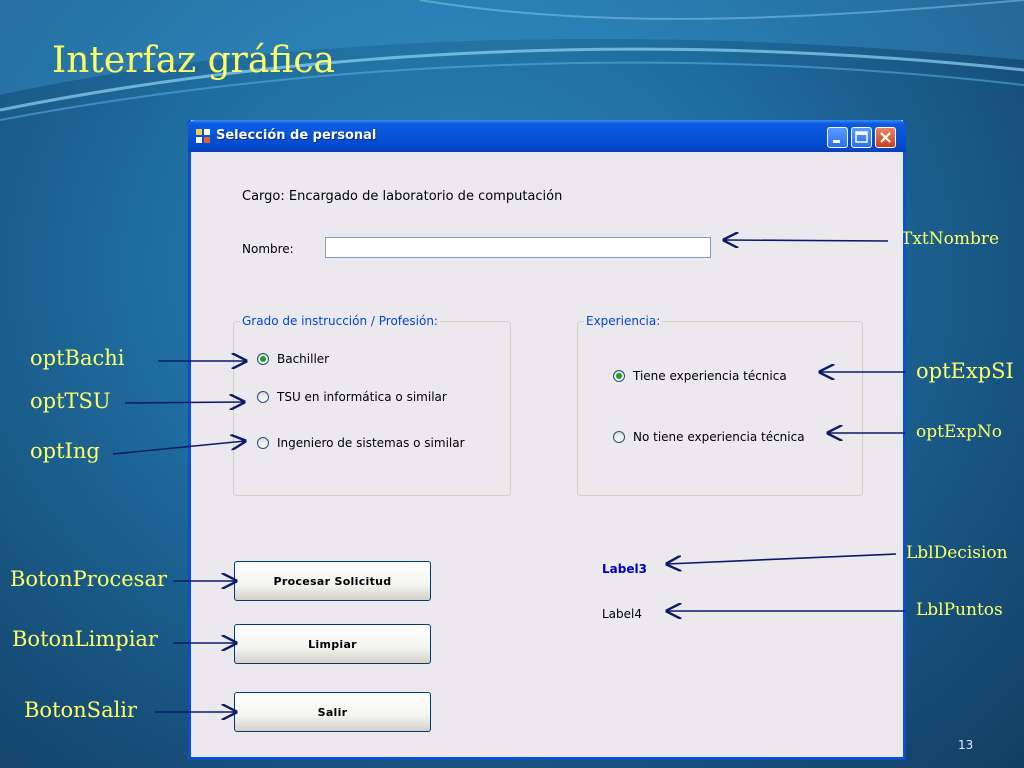 This screenshot has width=1024, height=768. Describe the element at coordinates (85, 639) in the screenshot. I see `annotation-botonlimpiar: BotonLimpiar` at that location.